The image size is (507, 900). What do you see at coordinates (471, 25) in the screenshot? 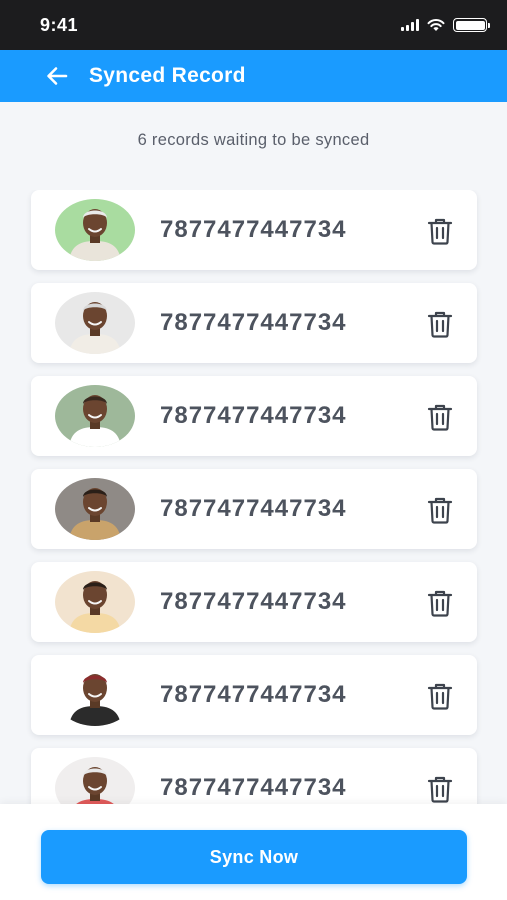
I see `battery-icon` at bounding box center [471, 25].